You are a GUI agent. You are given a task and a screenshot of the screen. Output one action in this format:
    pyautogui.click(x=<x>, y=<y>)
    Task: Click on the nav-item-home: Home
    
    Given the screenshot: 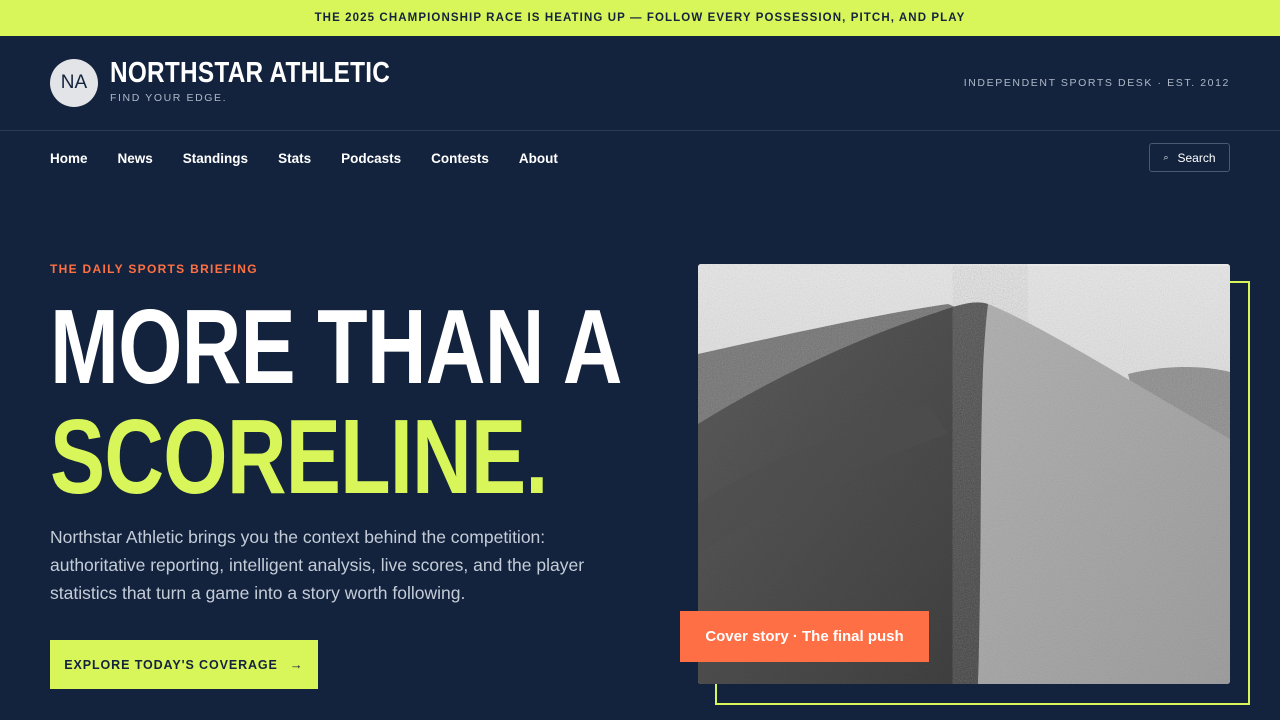 What is the action you would take?
    pyautogui.click(x=69, y=159)
    